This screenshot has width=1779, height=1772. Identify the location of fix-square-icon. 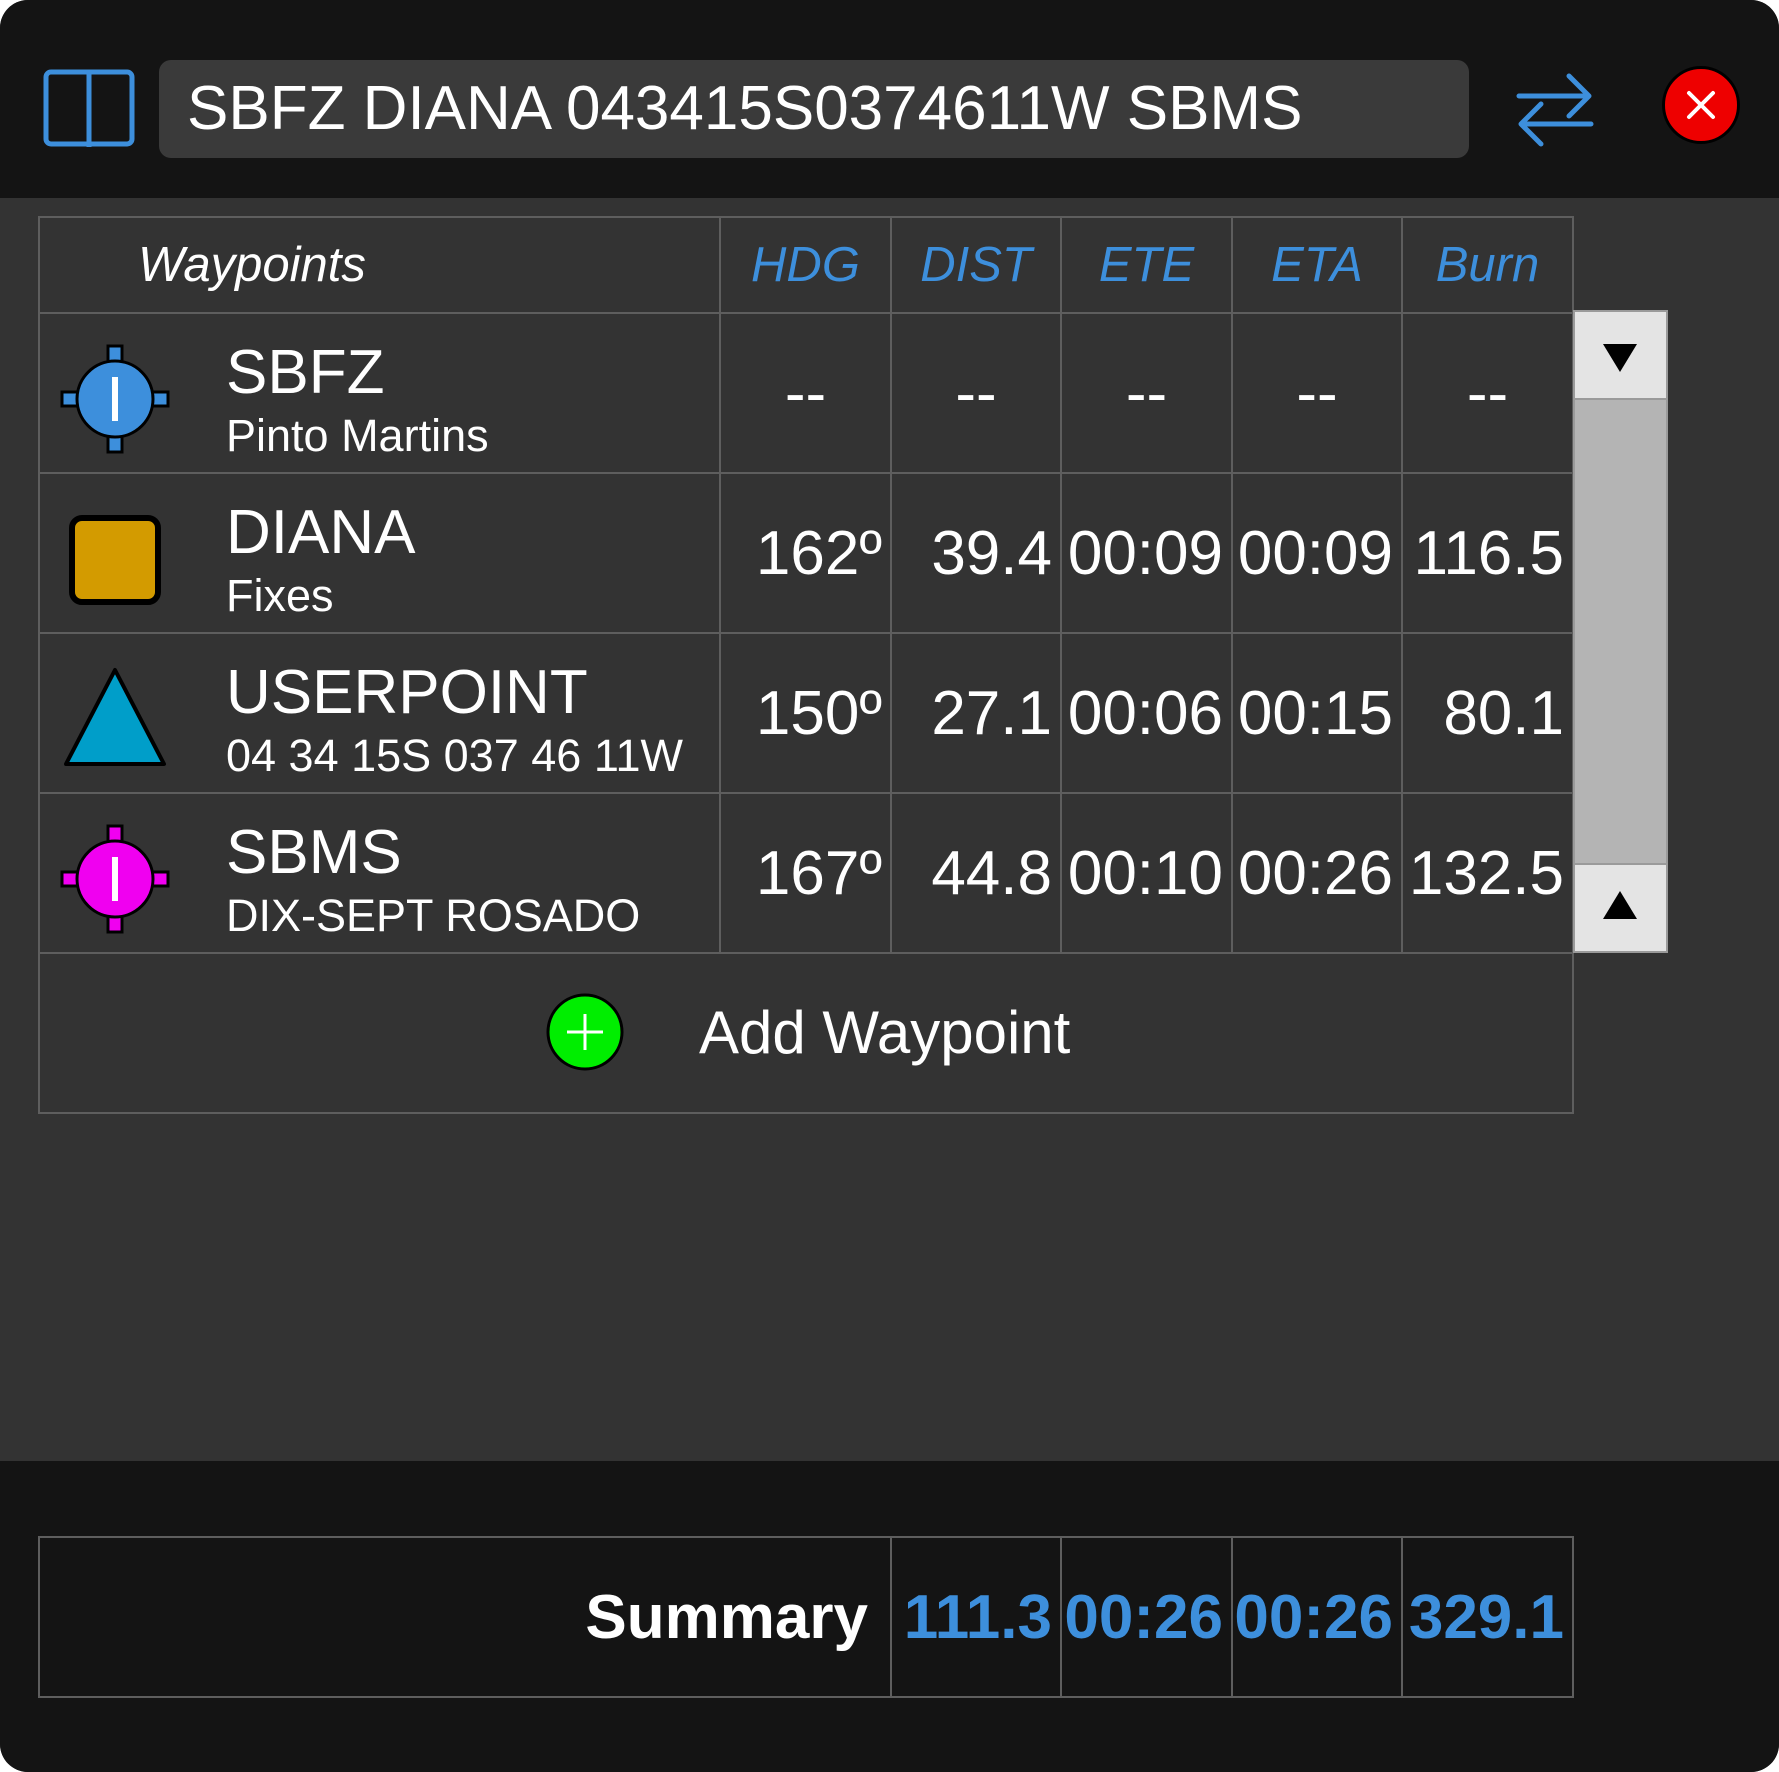
(115, 560).